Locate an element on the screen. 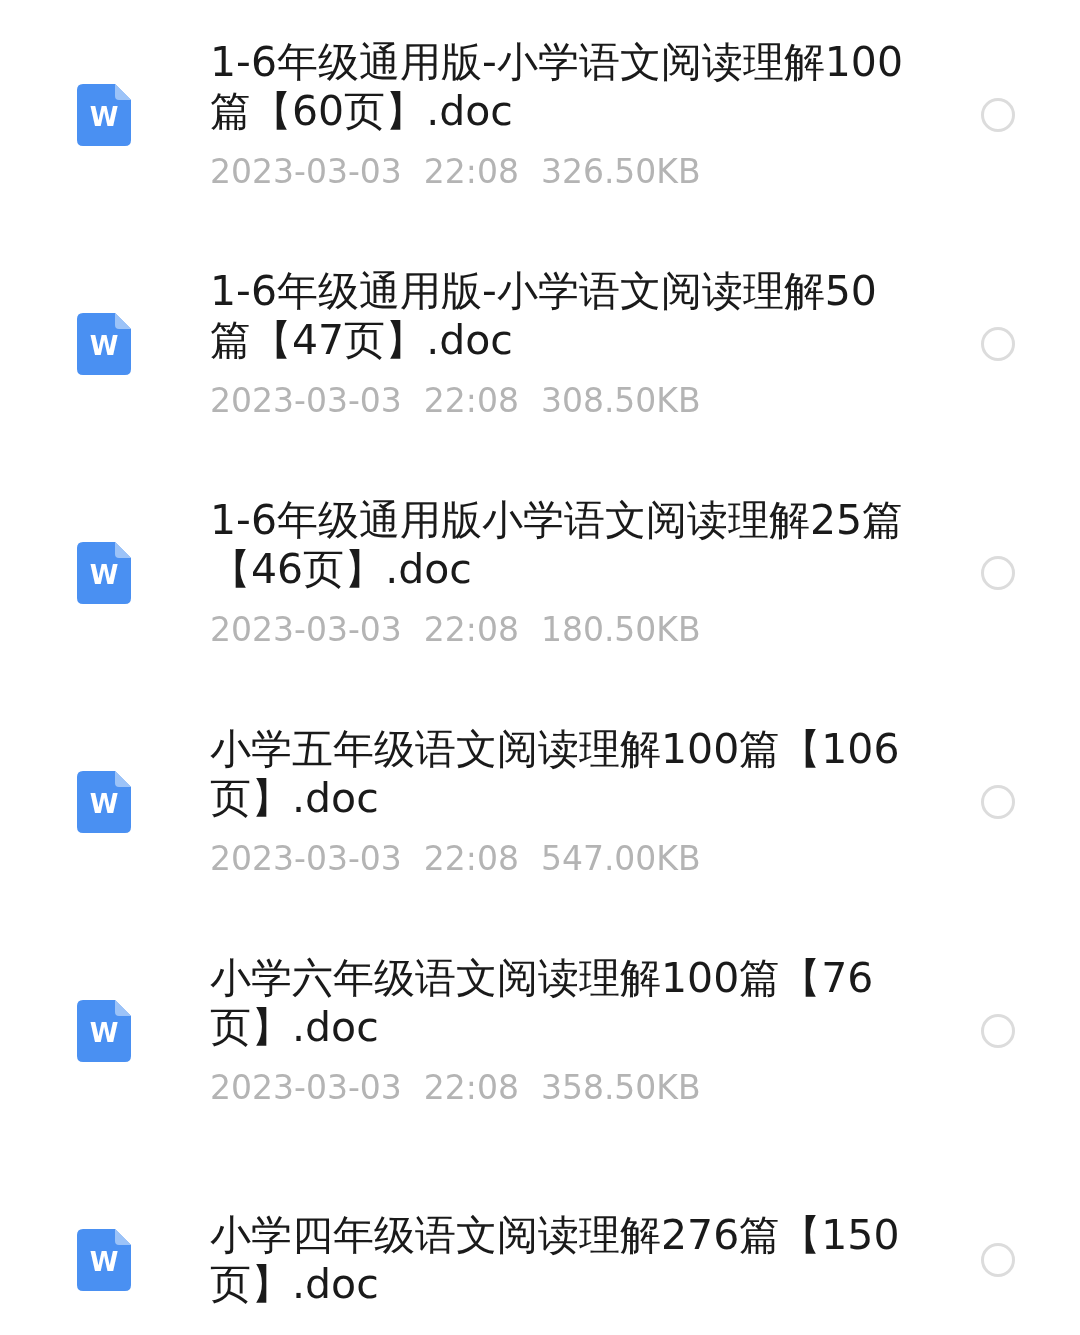 Image resolution: width=1080 pixels, height=1335 pixels. file-name: 小学六年级语文阅读理解100篇【76页】.doc is located at coordinates (542, 1002).